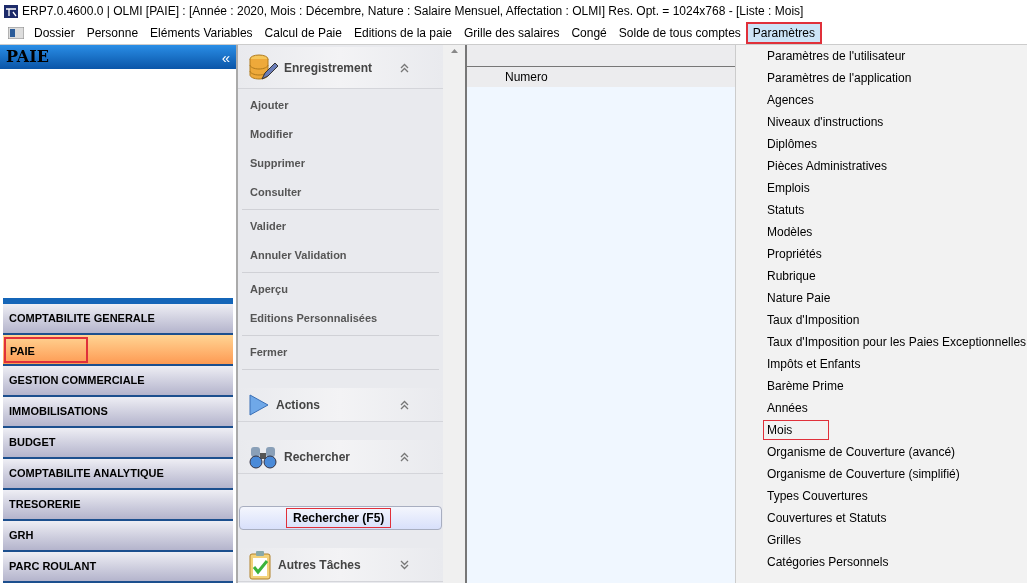  I want to click on collapse-button: «, so click(225, 57).